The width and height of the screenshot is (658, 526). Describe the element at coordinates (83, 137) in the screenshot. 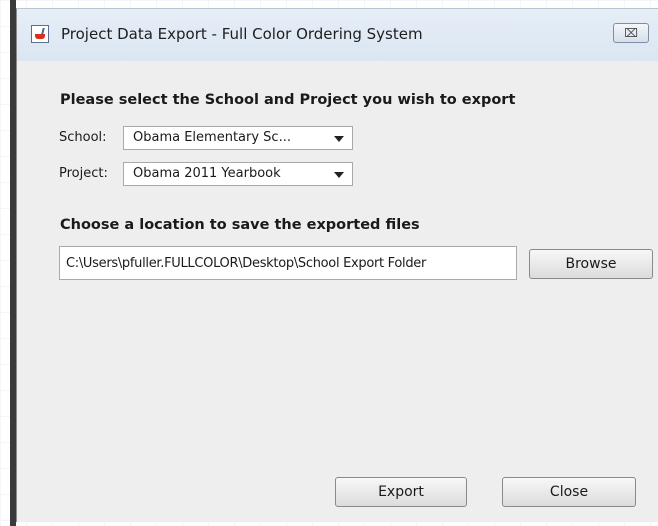

I see `school-label: School:` at that location.